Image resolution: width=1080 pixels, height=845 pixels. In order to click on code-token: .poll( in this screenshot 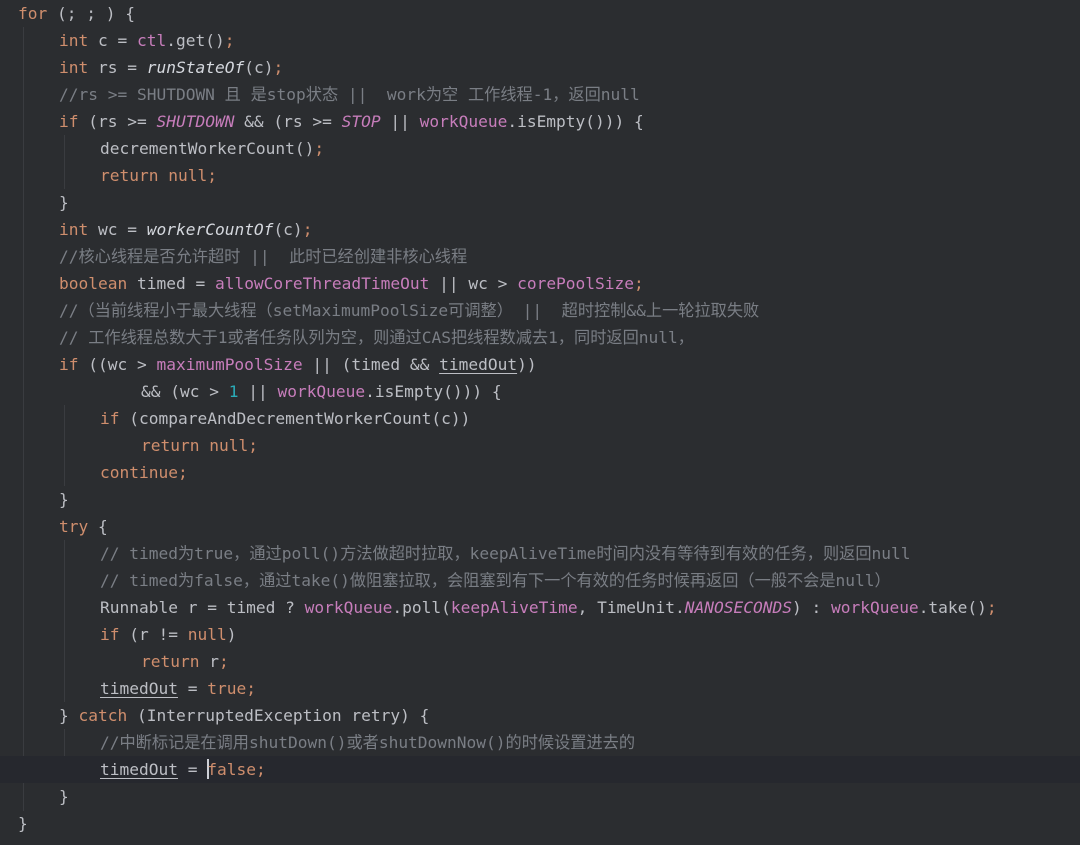, I will do `click(421, 607)`.